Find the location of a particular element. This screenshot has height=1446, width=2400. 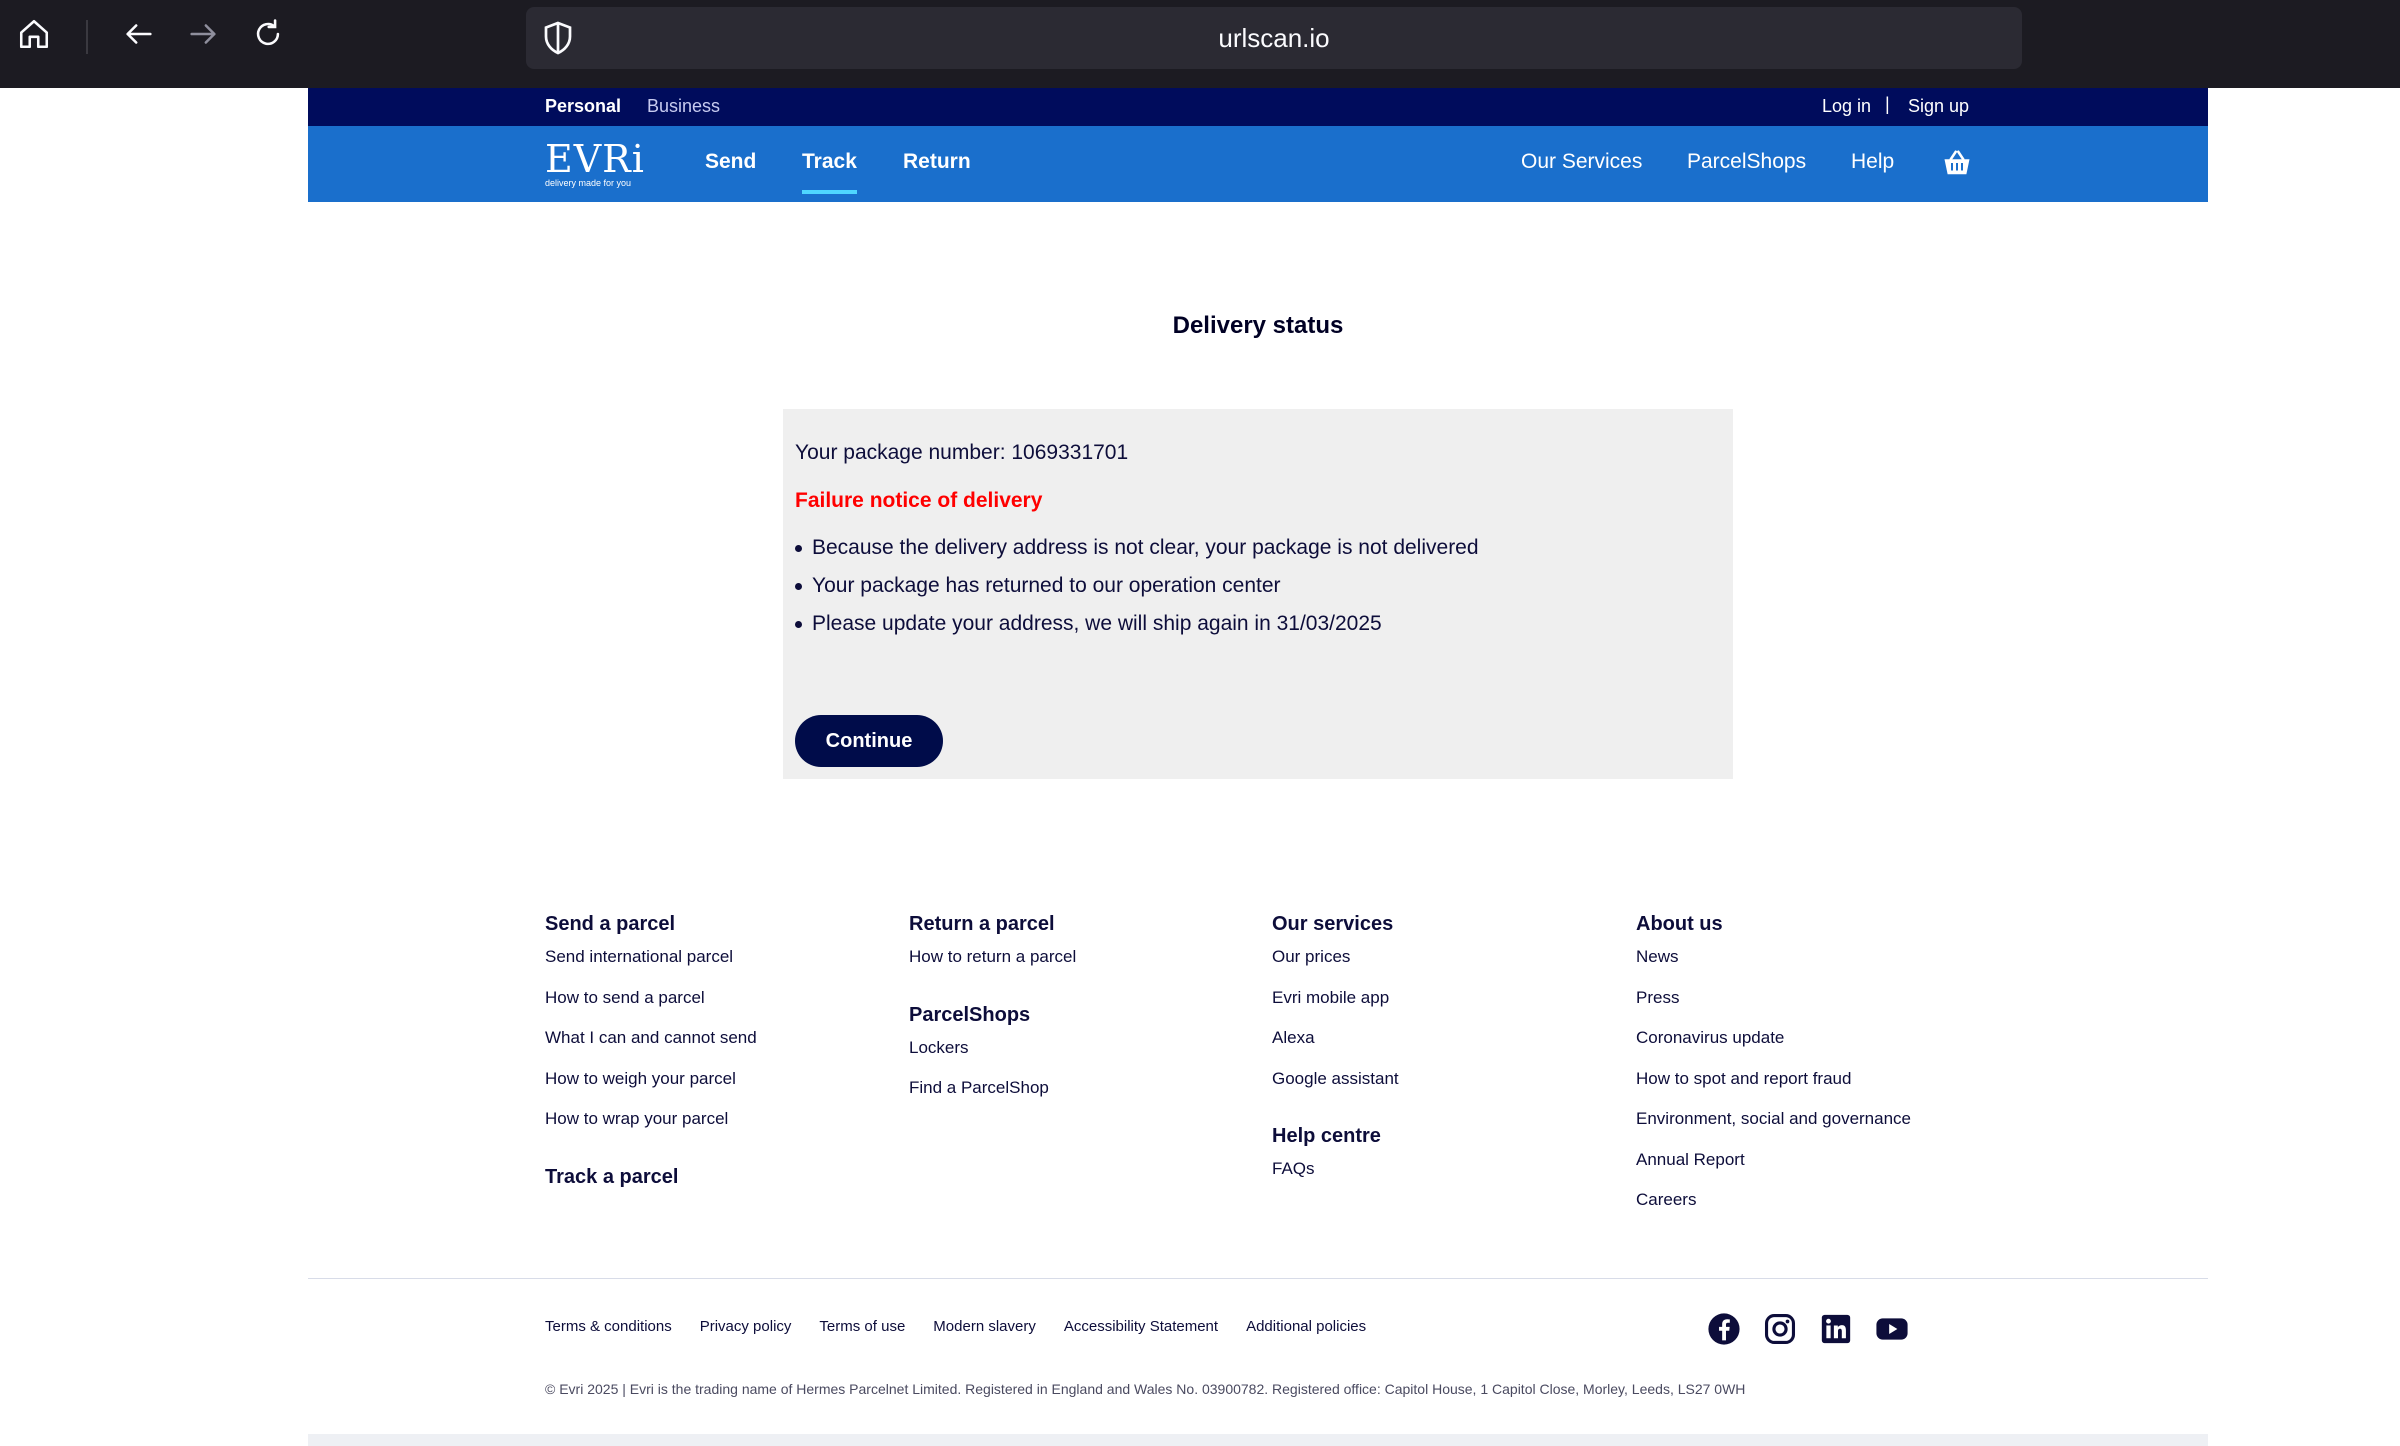

login-link: Log in is located at coordinates (1846, 106).